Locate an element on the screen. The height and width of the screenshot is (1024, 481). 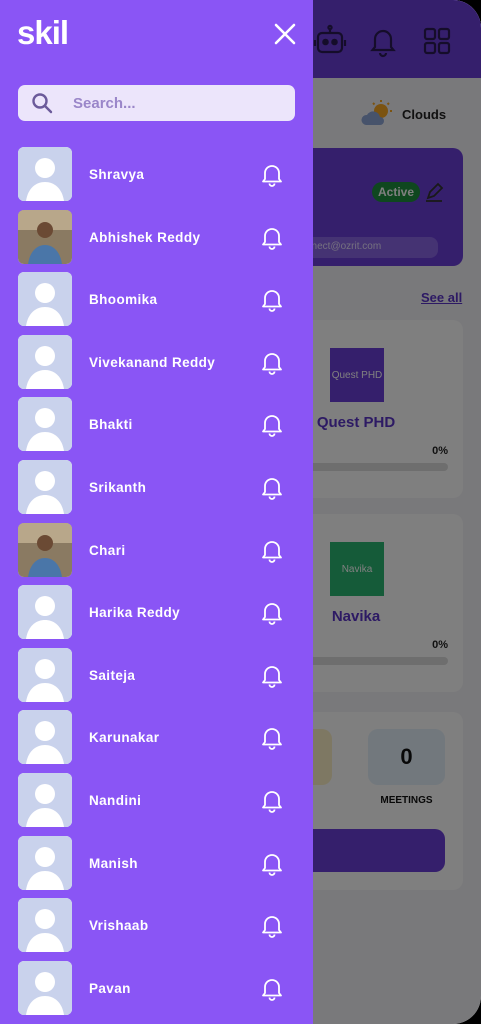
contact-name: Abhishek Reddy is located at coordinates (145, 237).